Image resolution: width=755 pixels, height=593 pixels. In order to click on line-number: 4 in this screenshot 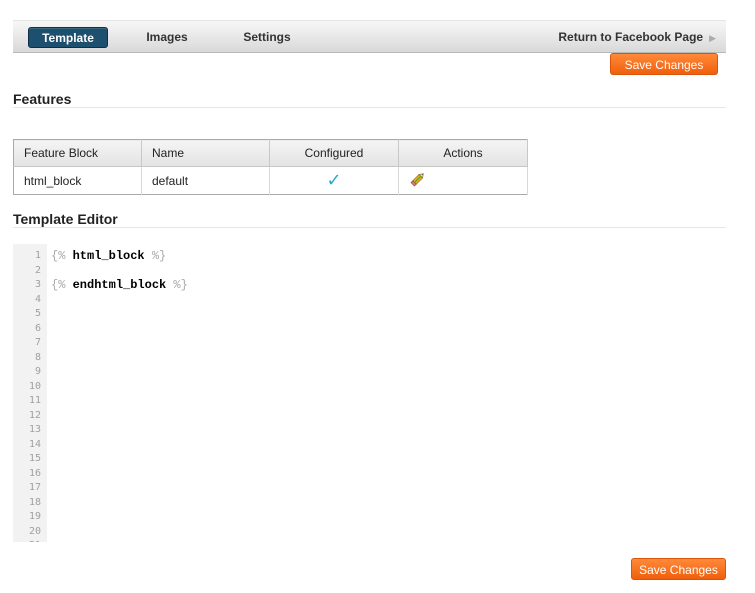, I will do `click(37, 299)`.